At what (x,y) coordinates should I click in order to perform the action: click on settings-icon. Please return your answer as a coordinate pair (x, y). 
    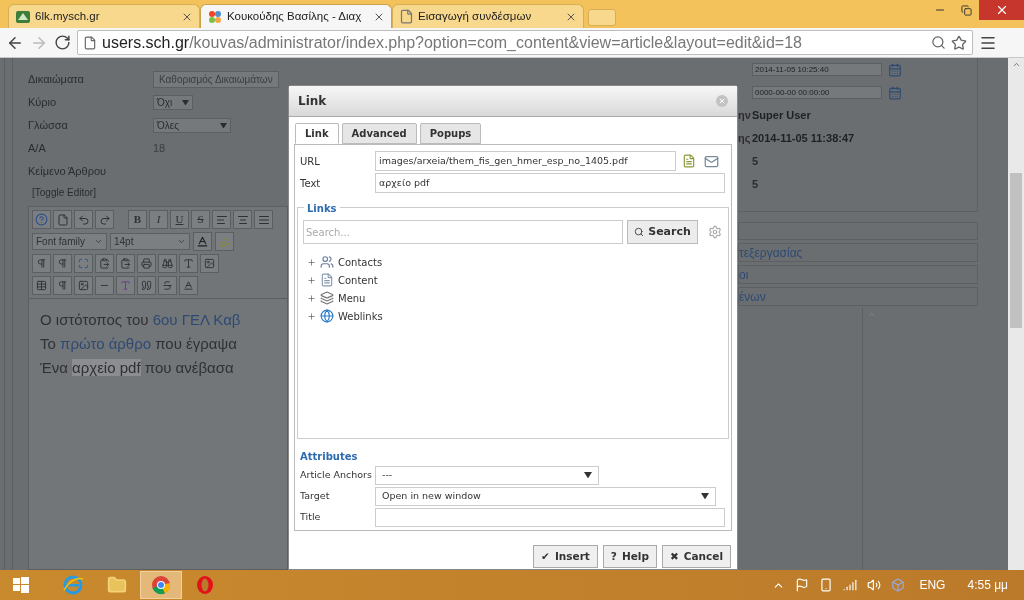
    Looking at the image, I should click on (715, 232).